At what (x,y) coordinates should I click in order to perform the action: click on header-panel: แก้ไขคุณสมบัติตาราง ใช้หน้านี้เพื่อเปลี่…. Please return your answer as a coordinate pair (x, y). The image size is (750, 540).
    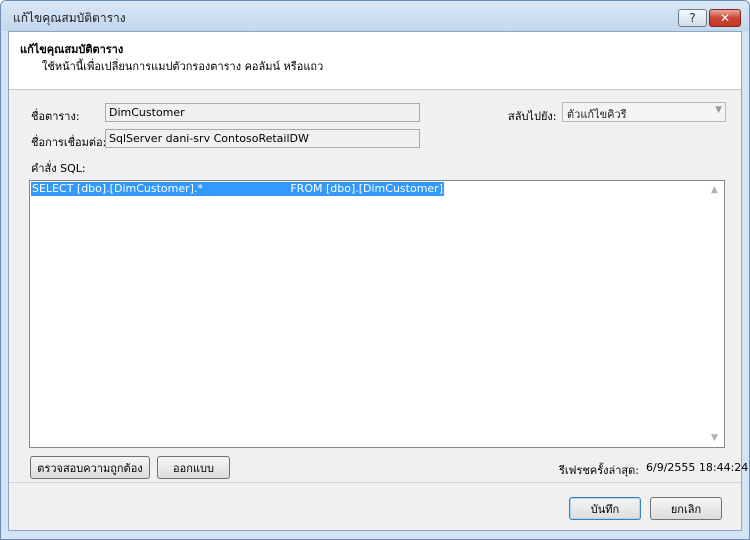
    Looking at the image, I should click on (375, 61).